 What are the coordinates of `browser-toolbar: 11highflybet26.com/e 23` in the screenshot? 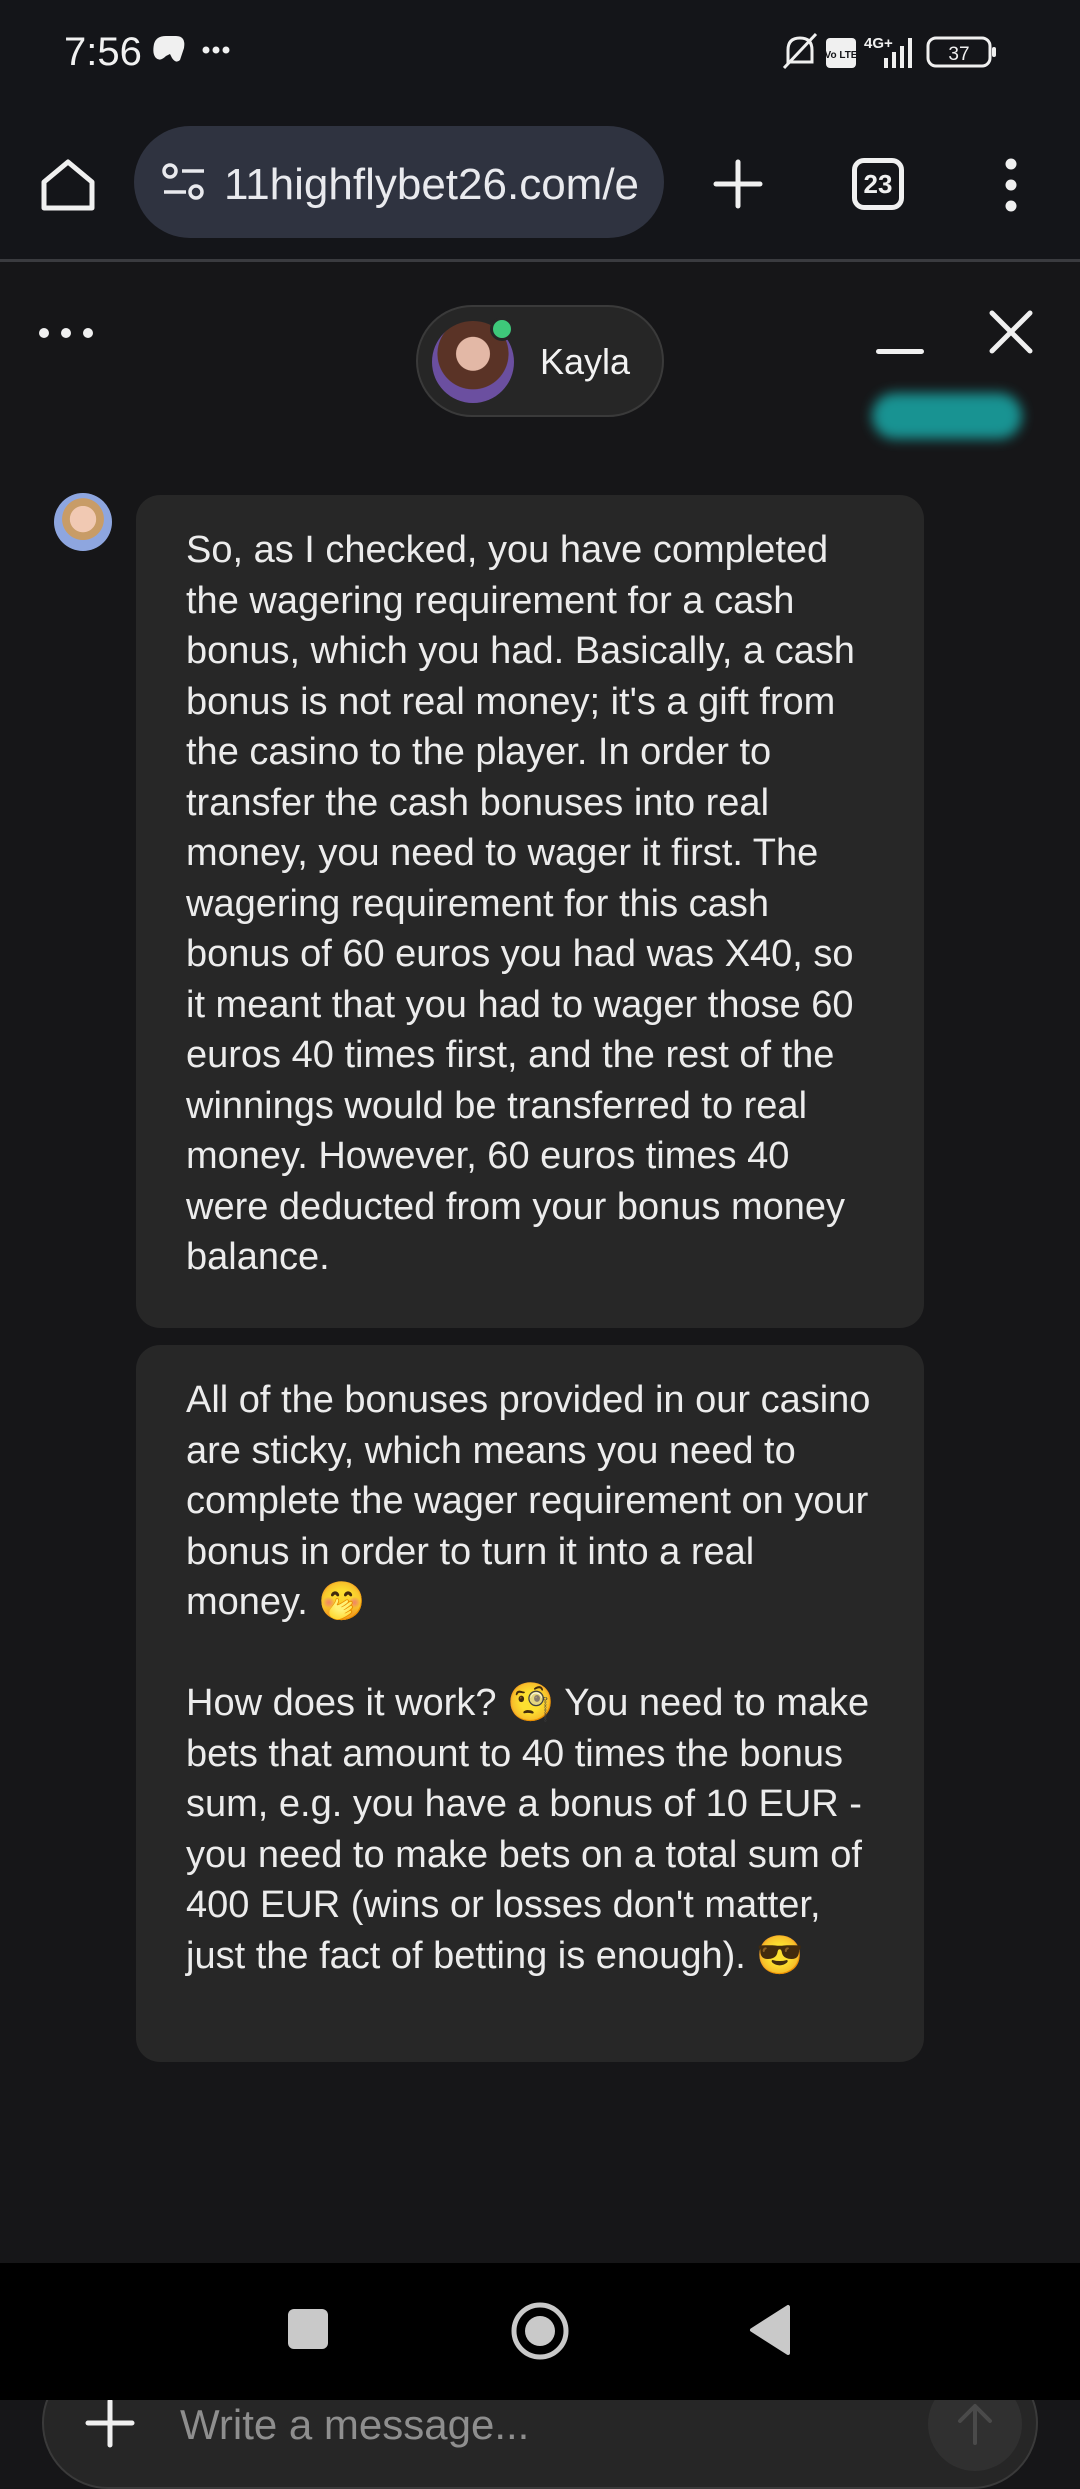 It's located at (540, 186).